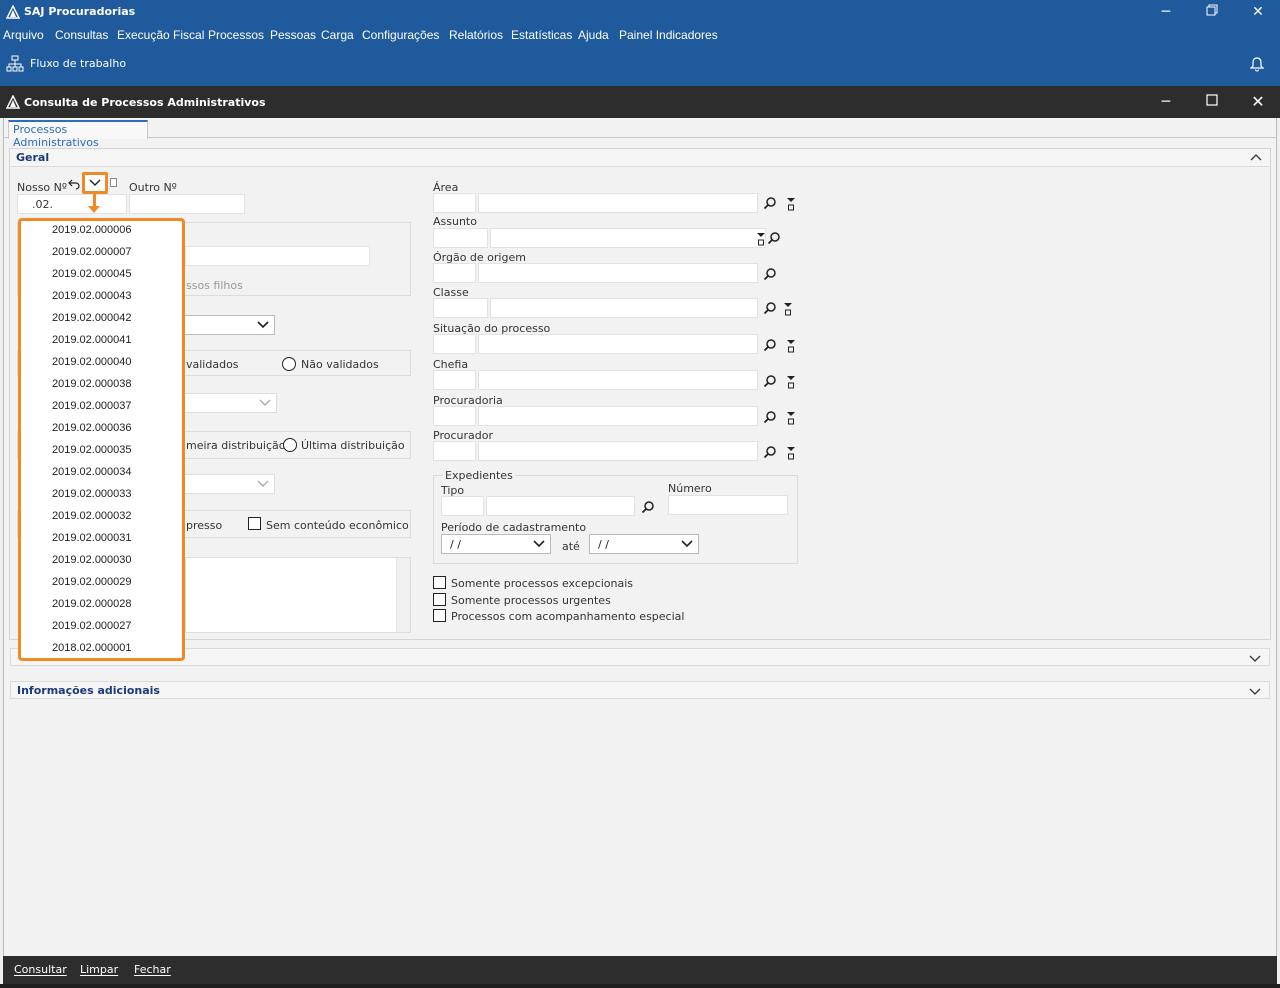 This screenshot has height=988, width=1280. I want to click on natureza-combo, so click(229, 484).